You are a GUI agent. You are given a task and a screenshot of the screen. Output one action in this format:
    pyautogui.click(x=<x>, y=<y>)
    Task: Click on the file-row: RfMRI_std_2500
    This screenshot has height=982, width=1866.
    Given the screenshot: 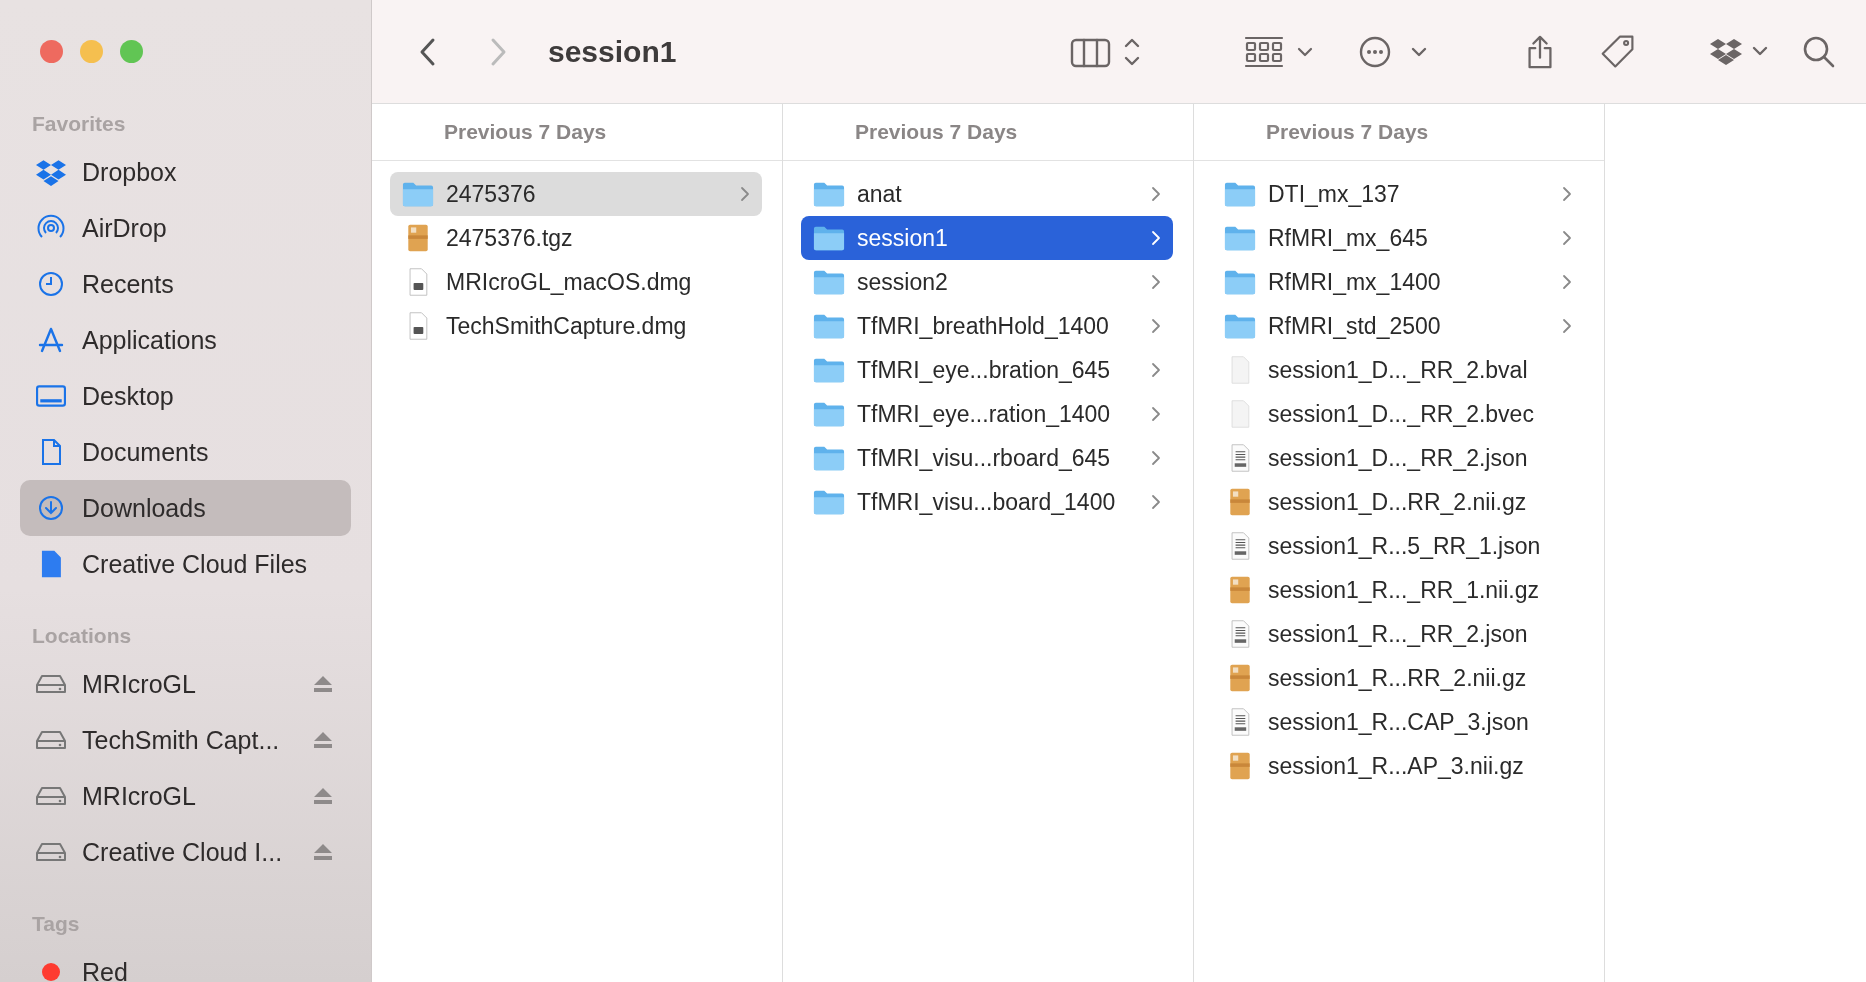 What is the action you would take?
    pyautogui.click(x=1398, y=326)
    